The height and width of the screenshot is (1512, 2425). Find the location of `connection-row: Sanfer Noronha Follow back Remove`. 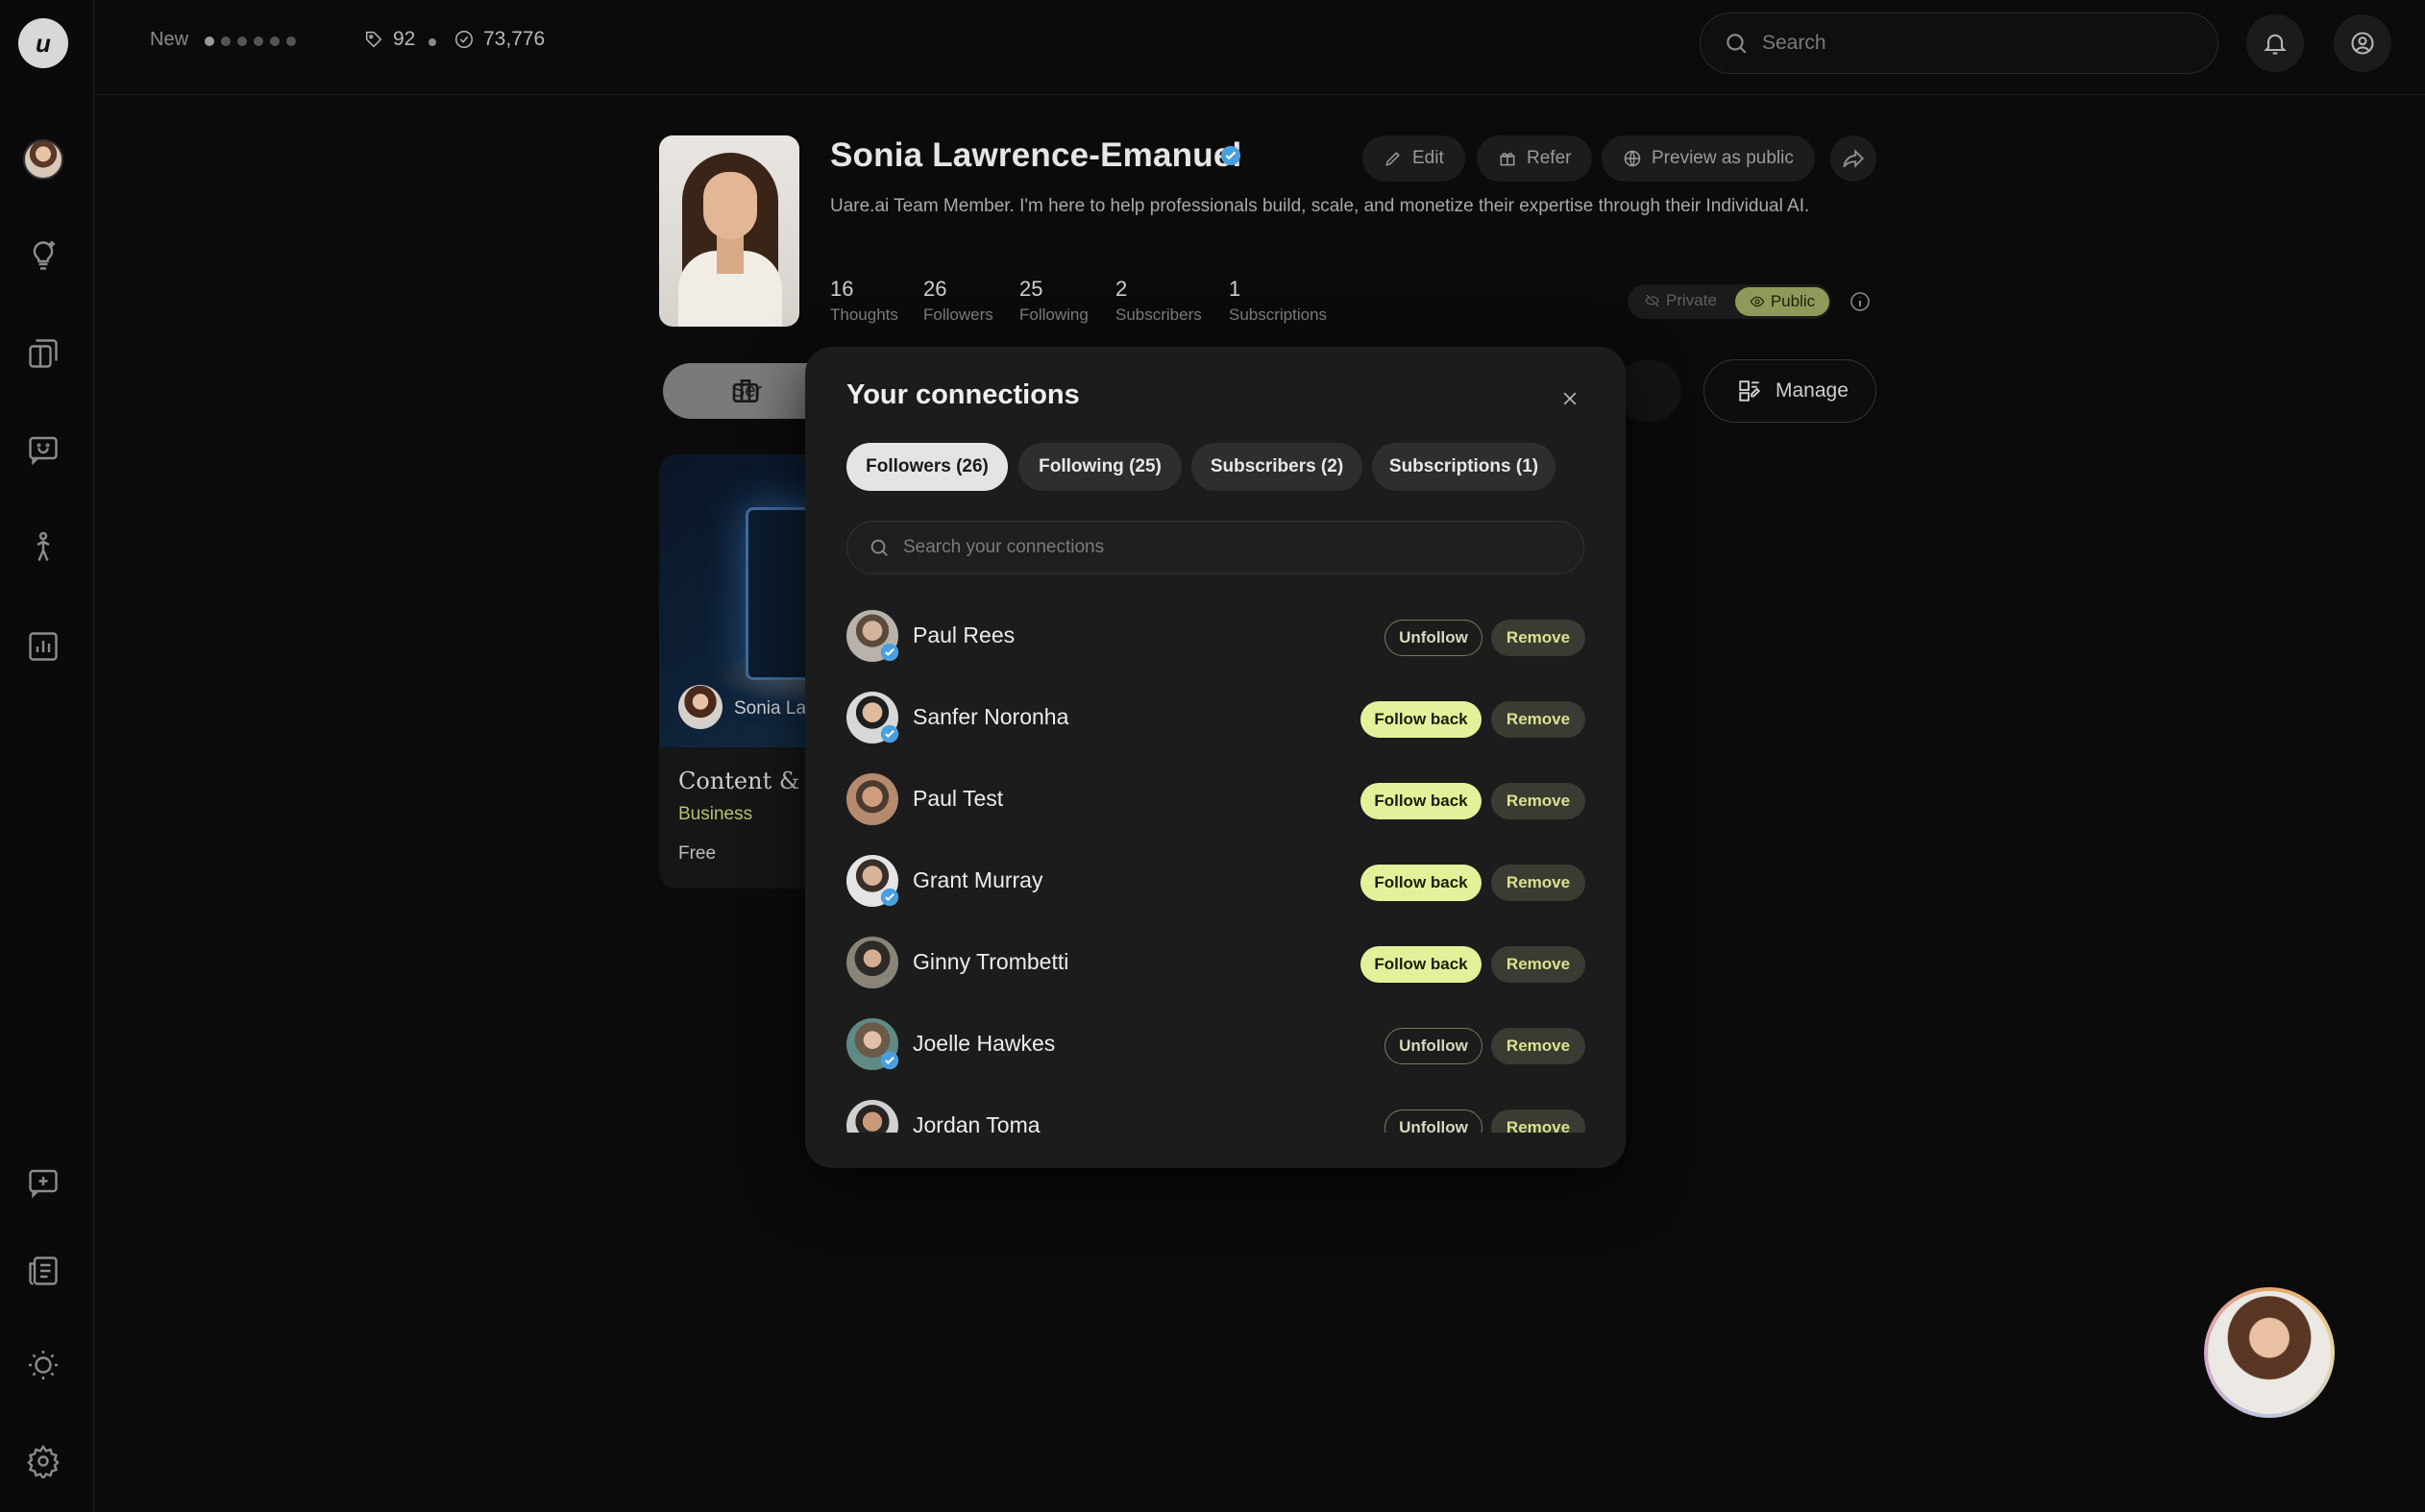

connection-row: Sanfer Noronha Follow back Remove is located at coordinates (1216, 716).